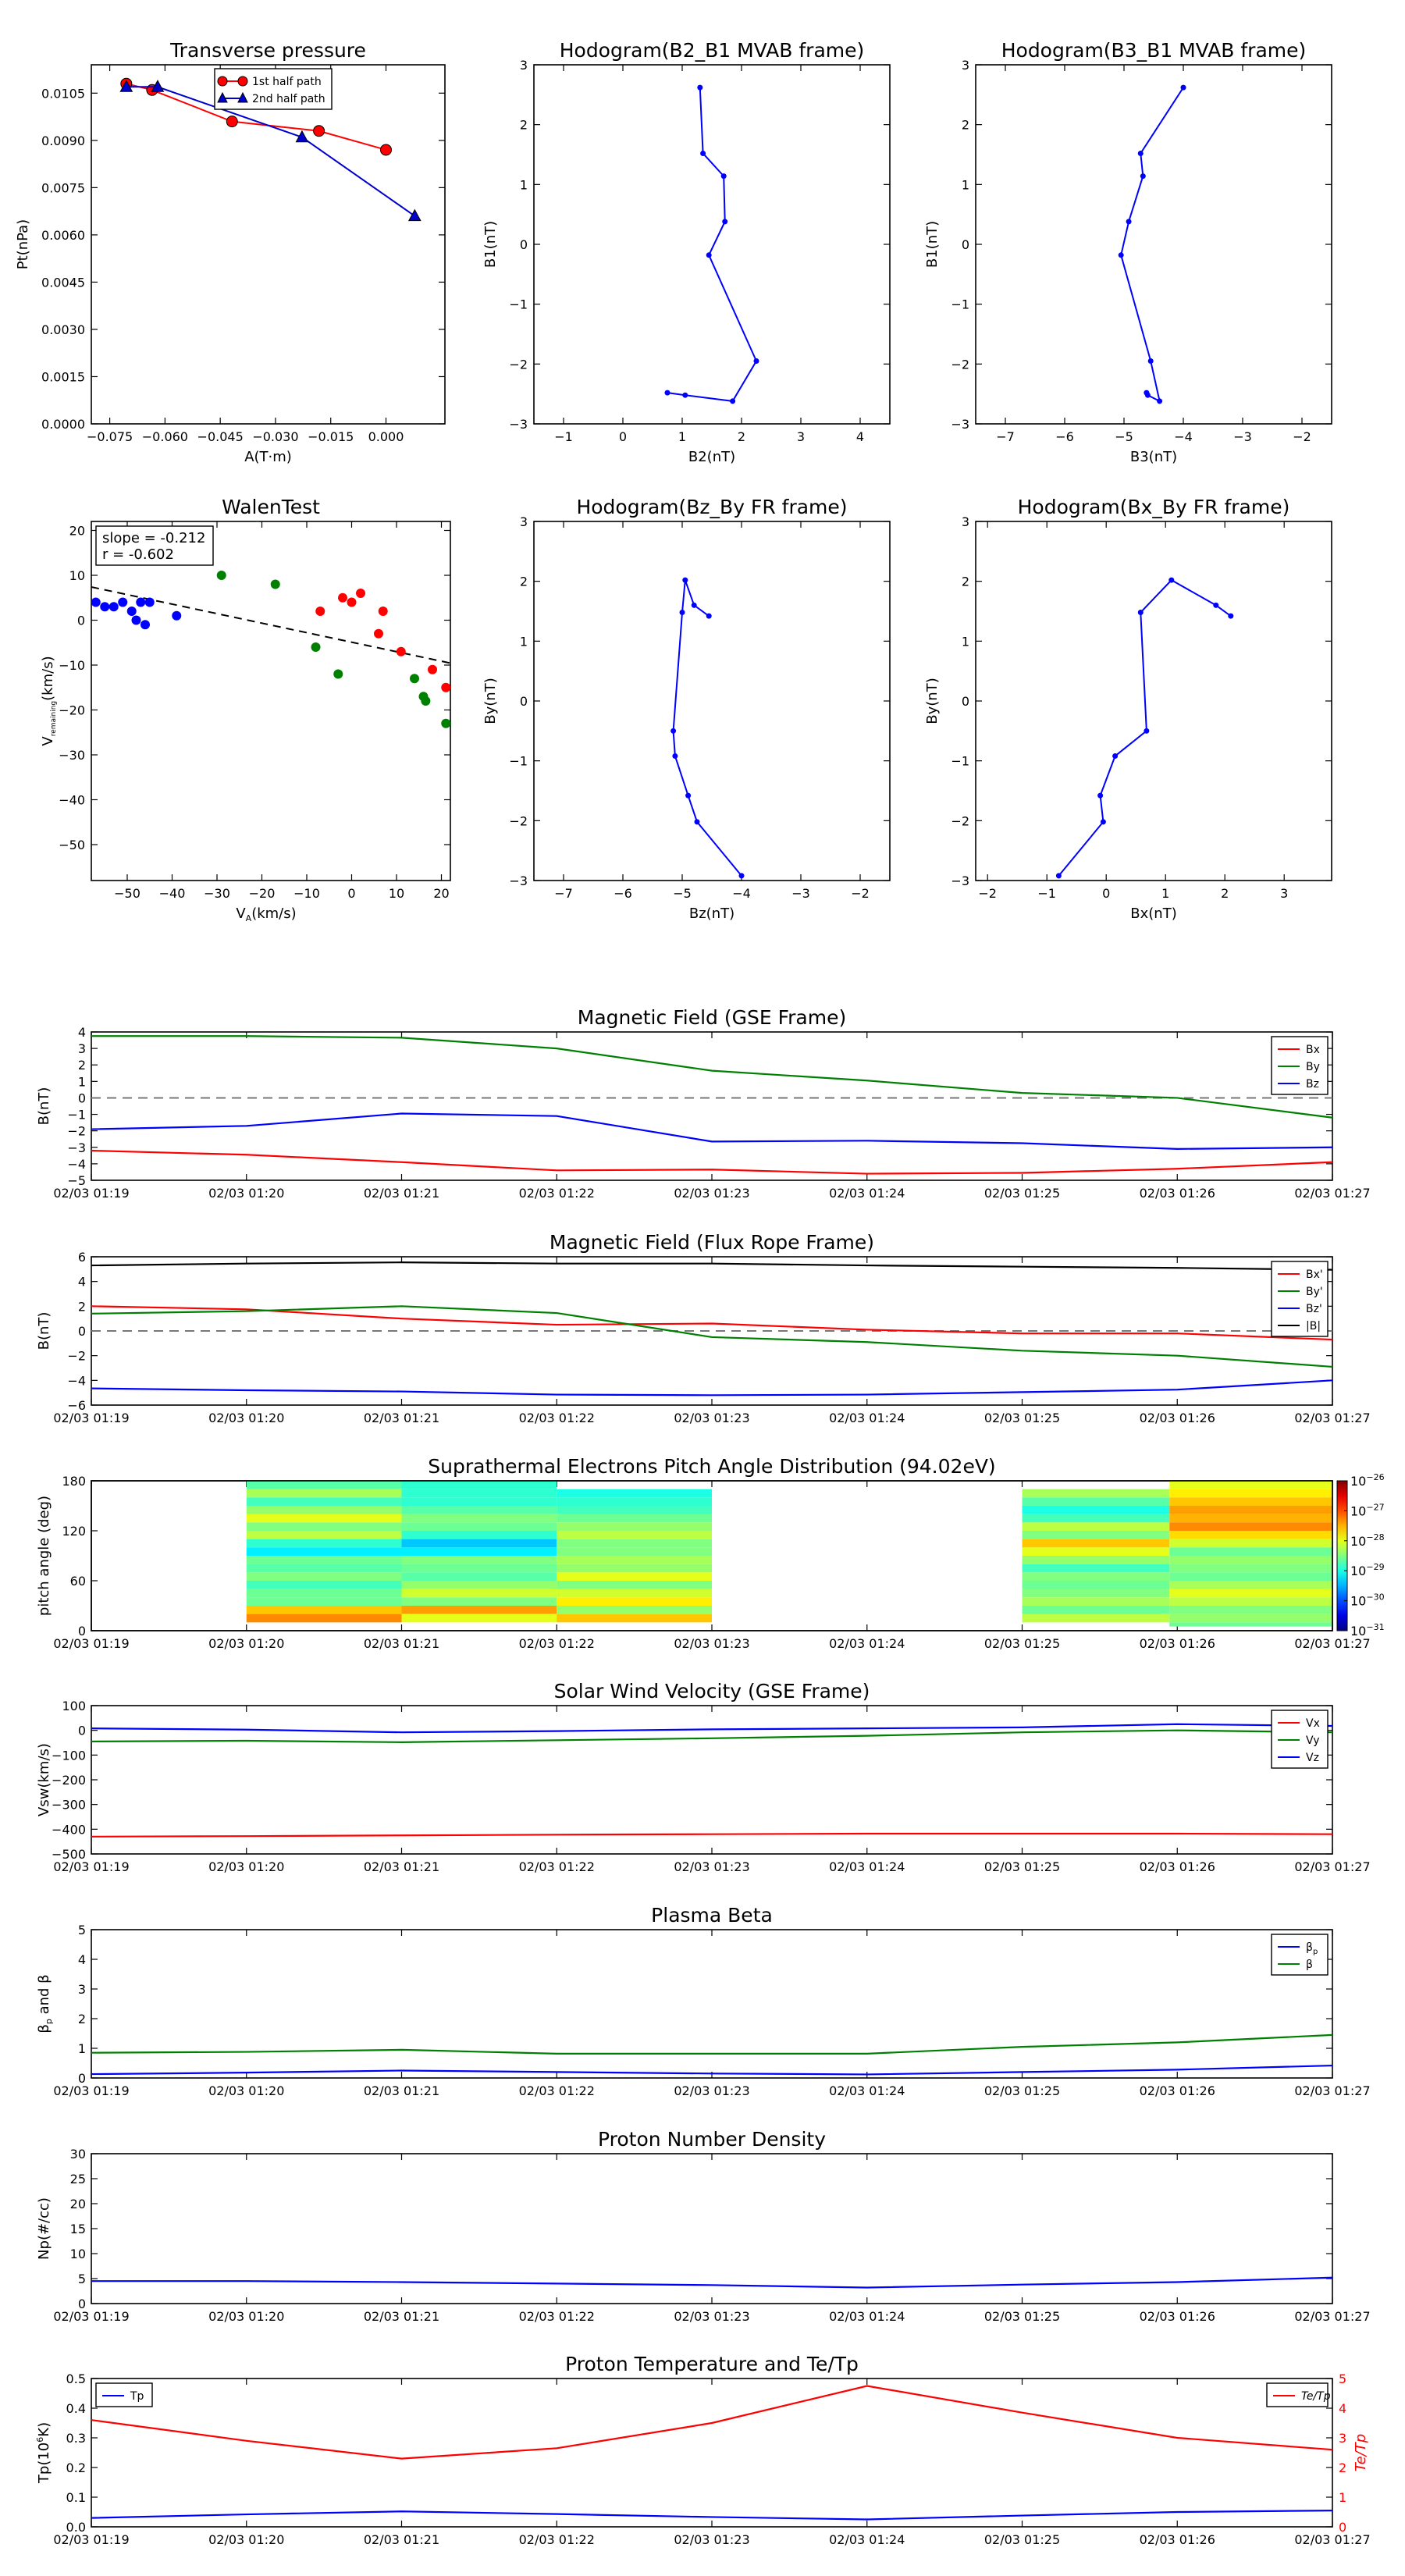 This screenshot has width=1405, height=2576. Describe the element at coordinates (246, 2316) in the screenshot. I see `x-tick-label: 02/03 01:20` at that location.